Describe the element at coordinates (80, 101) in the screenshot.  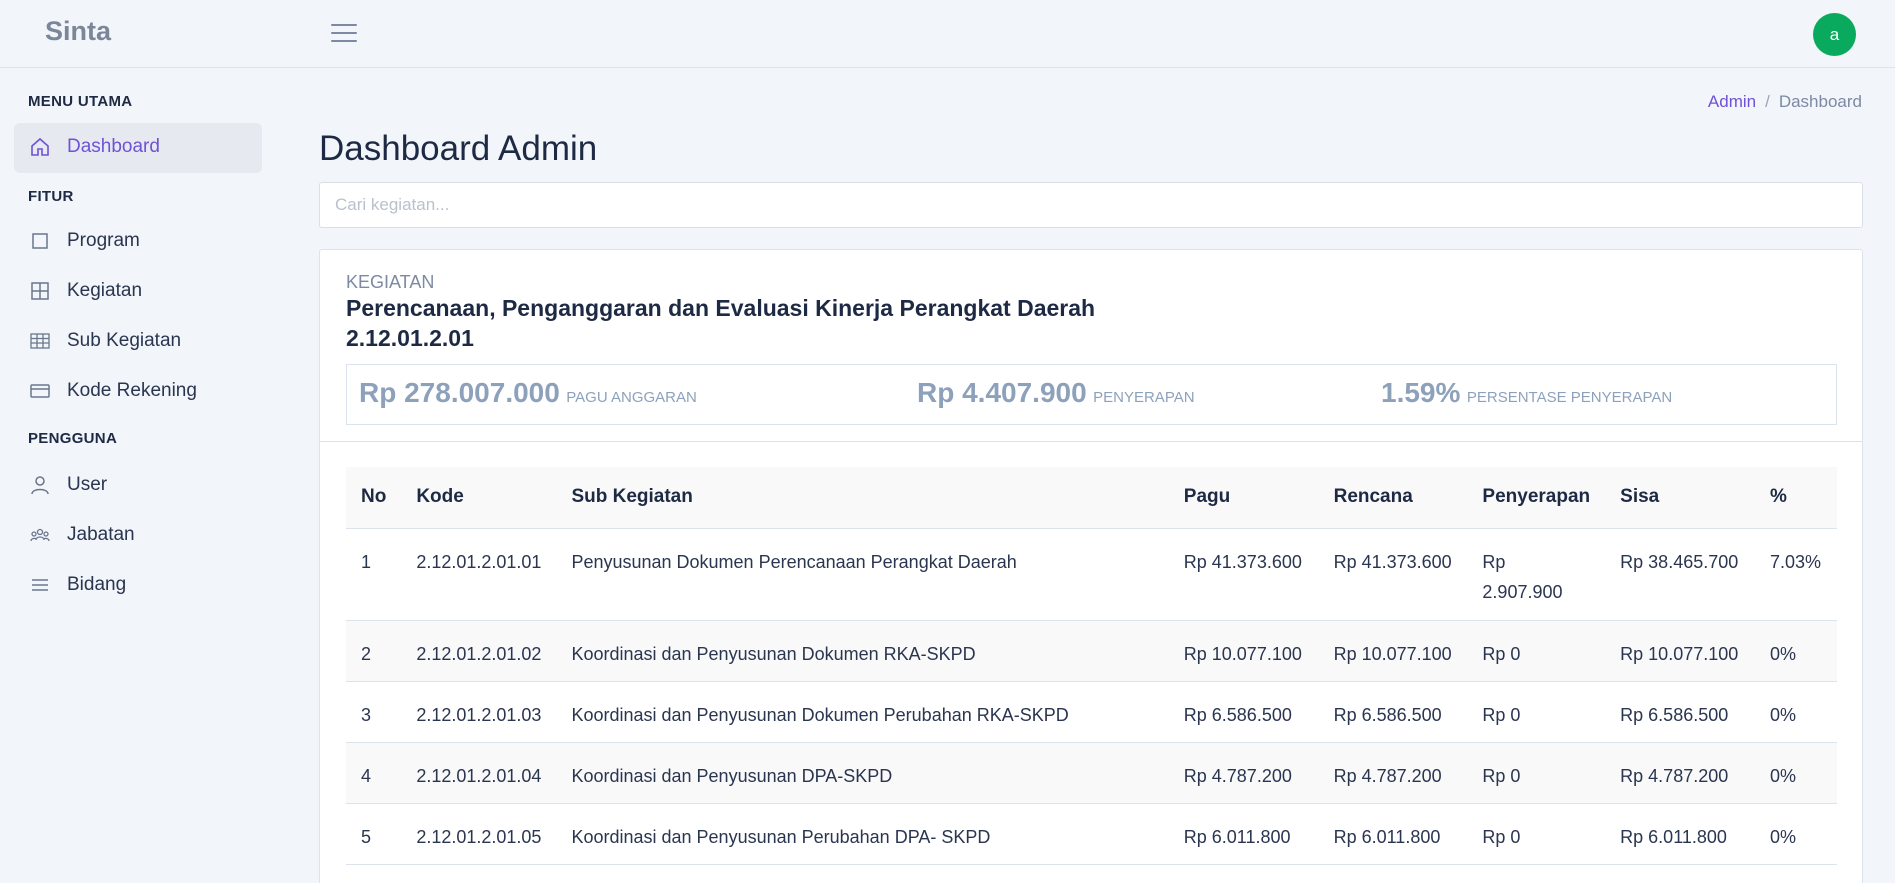
I see `sidebar-section-header: MENU UTAMA` at that location.